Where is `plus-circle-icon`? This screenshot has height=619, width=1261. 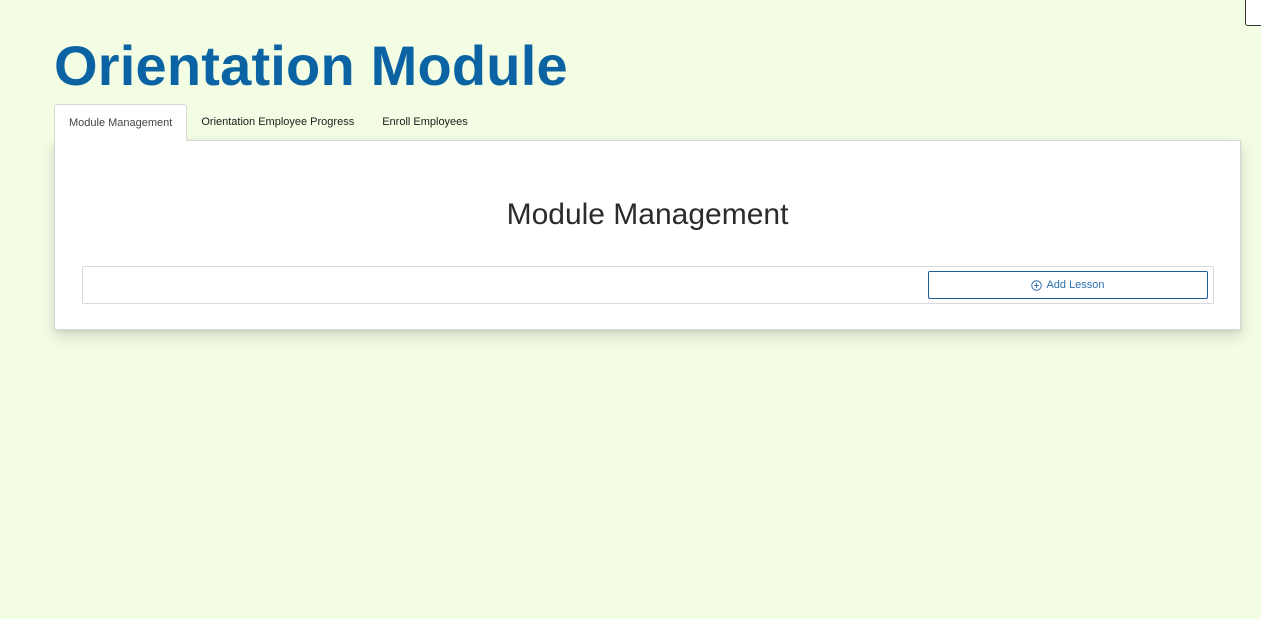 plus-circle-icon is located at coordinates (1037, 285).